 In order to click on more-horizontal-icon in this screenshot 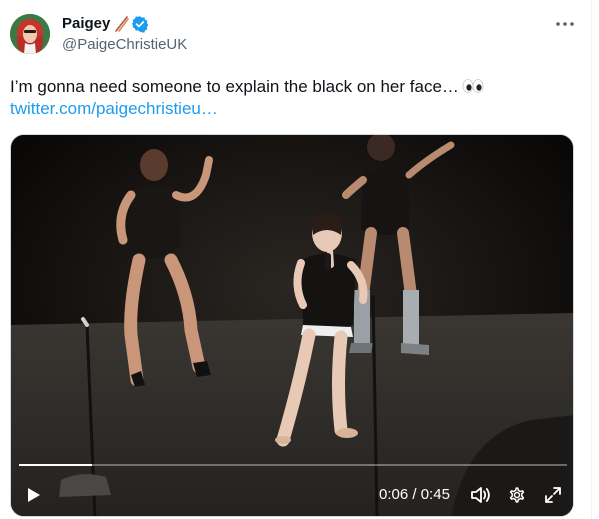, I will do `click(565, 24)`.